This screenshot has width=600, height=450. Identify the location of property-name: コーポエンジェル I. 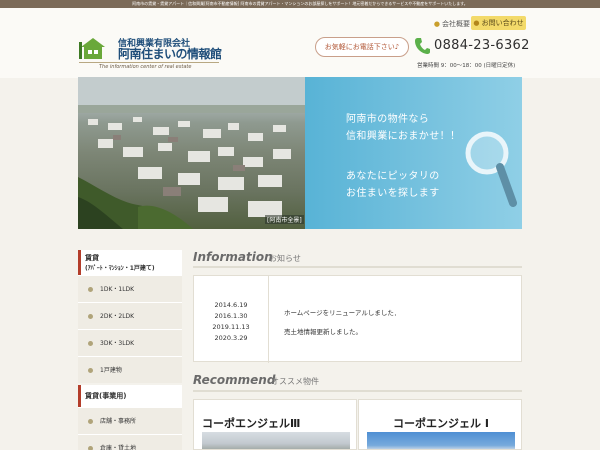
(441, 423).